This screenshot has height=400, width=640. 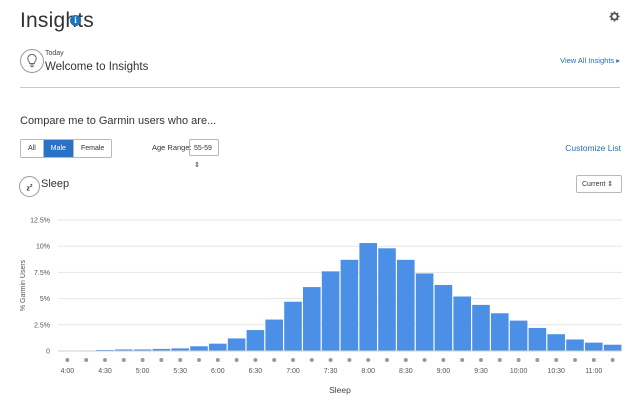 I want to click on x-tick-label: 9:00, so click(x=444, y=371).